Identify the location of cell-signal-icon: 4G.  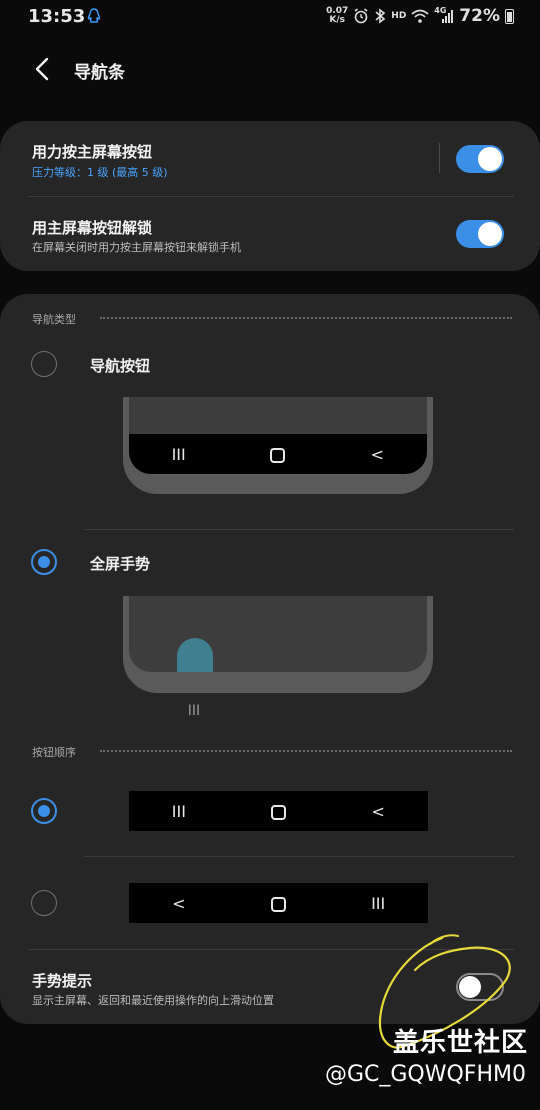
(444, 15).